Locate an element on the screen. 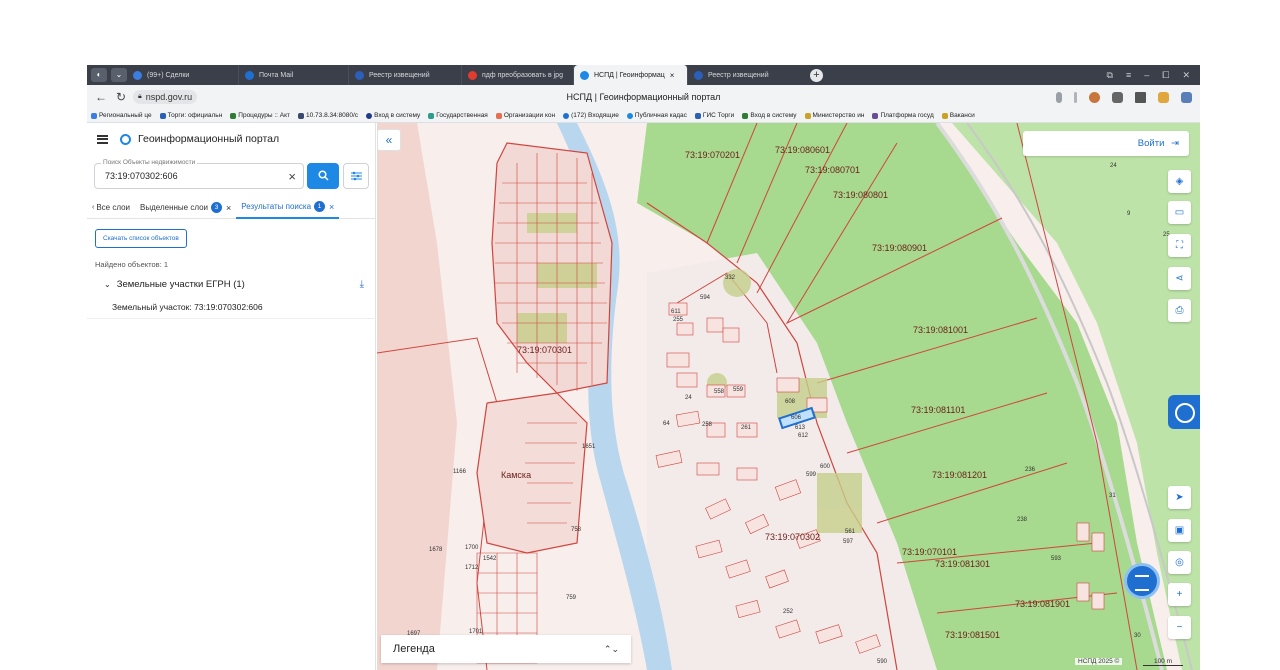  bookmark-item: 10.73.8.34:8080/c is located at coordinates (328, 115).